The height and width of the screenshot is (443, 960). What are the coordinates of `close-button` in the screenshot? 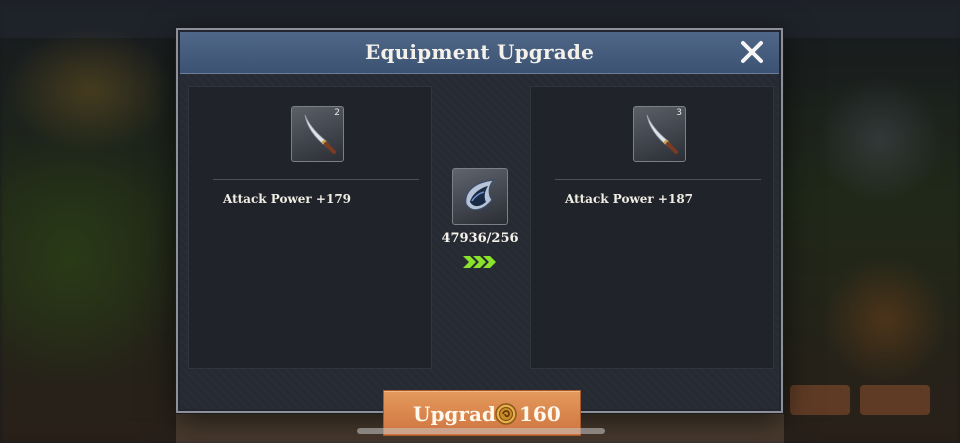 It's located at (752, 52).